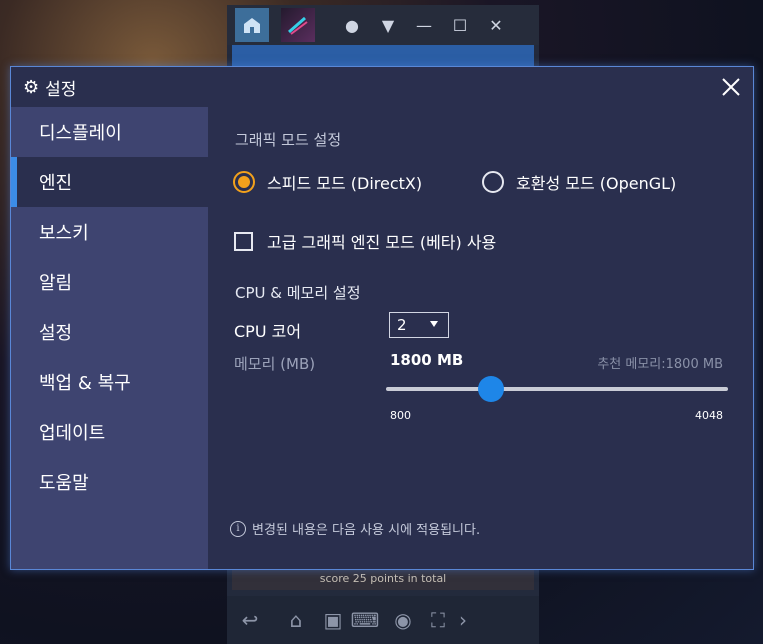 This screenshot has height=644, width=763. I want to click on emulator-toolbar: ● ▼ — ☐ ✕, so click(383, 25).